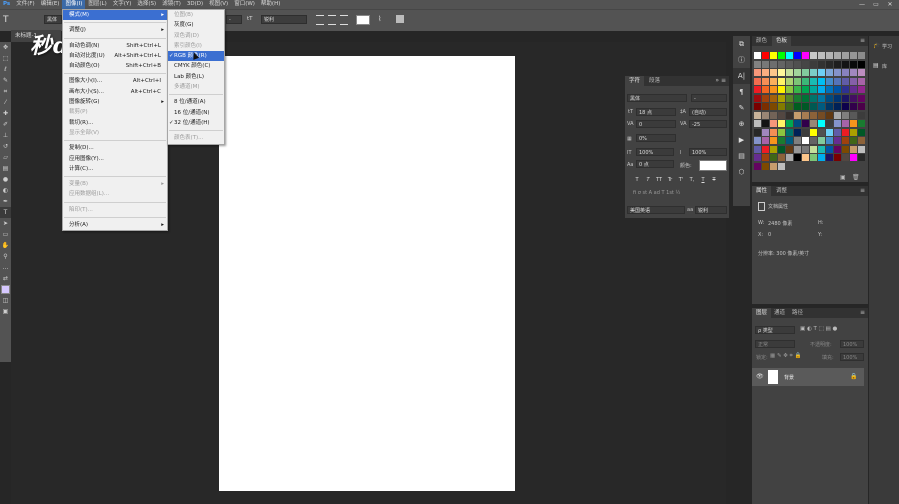  What do you see at coordinates (5, 256) in the screenshot?
I see `zoom-tool-icon: ⚲` at bounding box center [5, 256].